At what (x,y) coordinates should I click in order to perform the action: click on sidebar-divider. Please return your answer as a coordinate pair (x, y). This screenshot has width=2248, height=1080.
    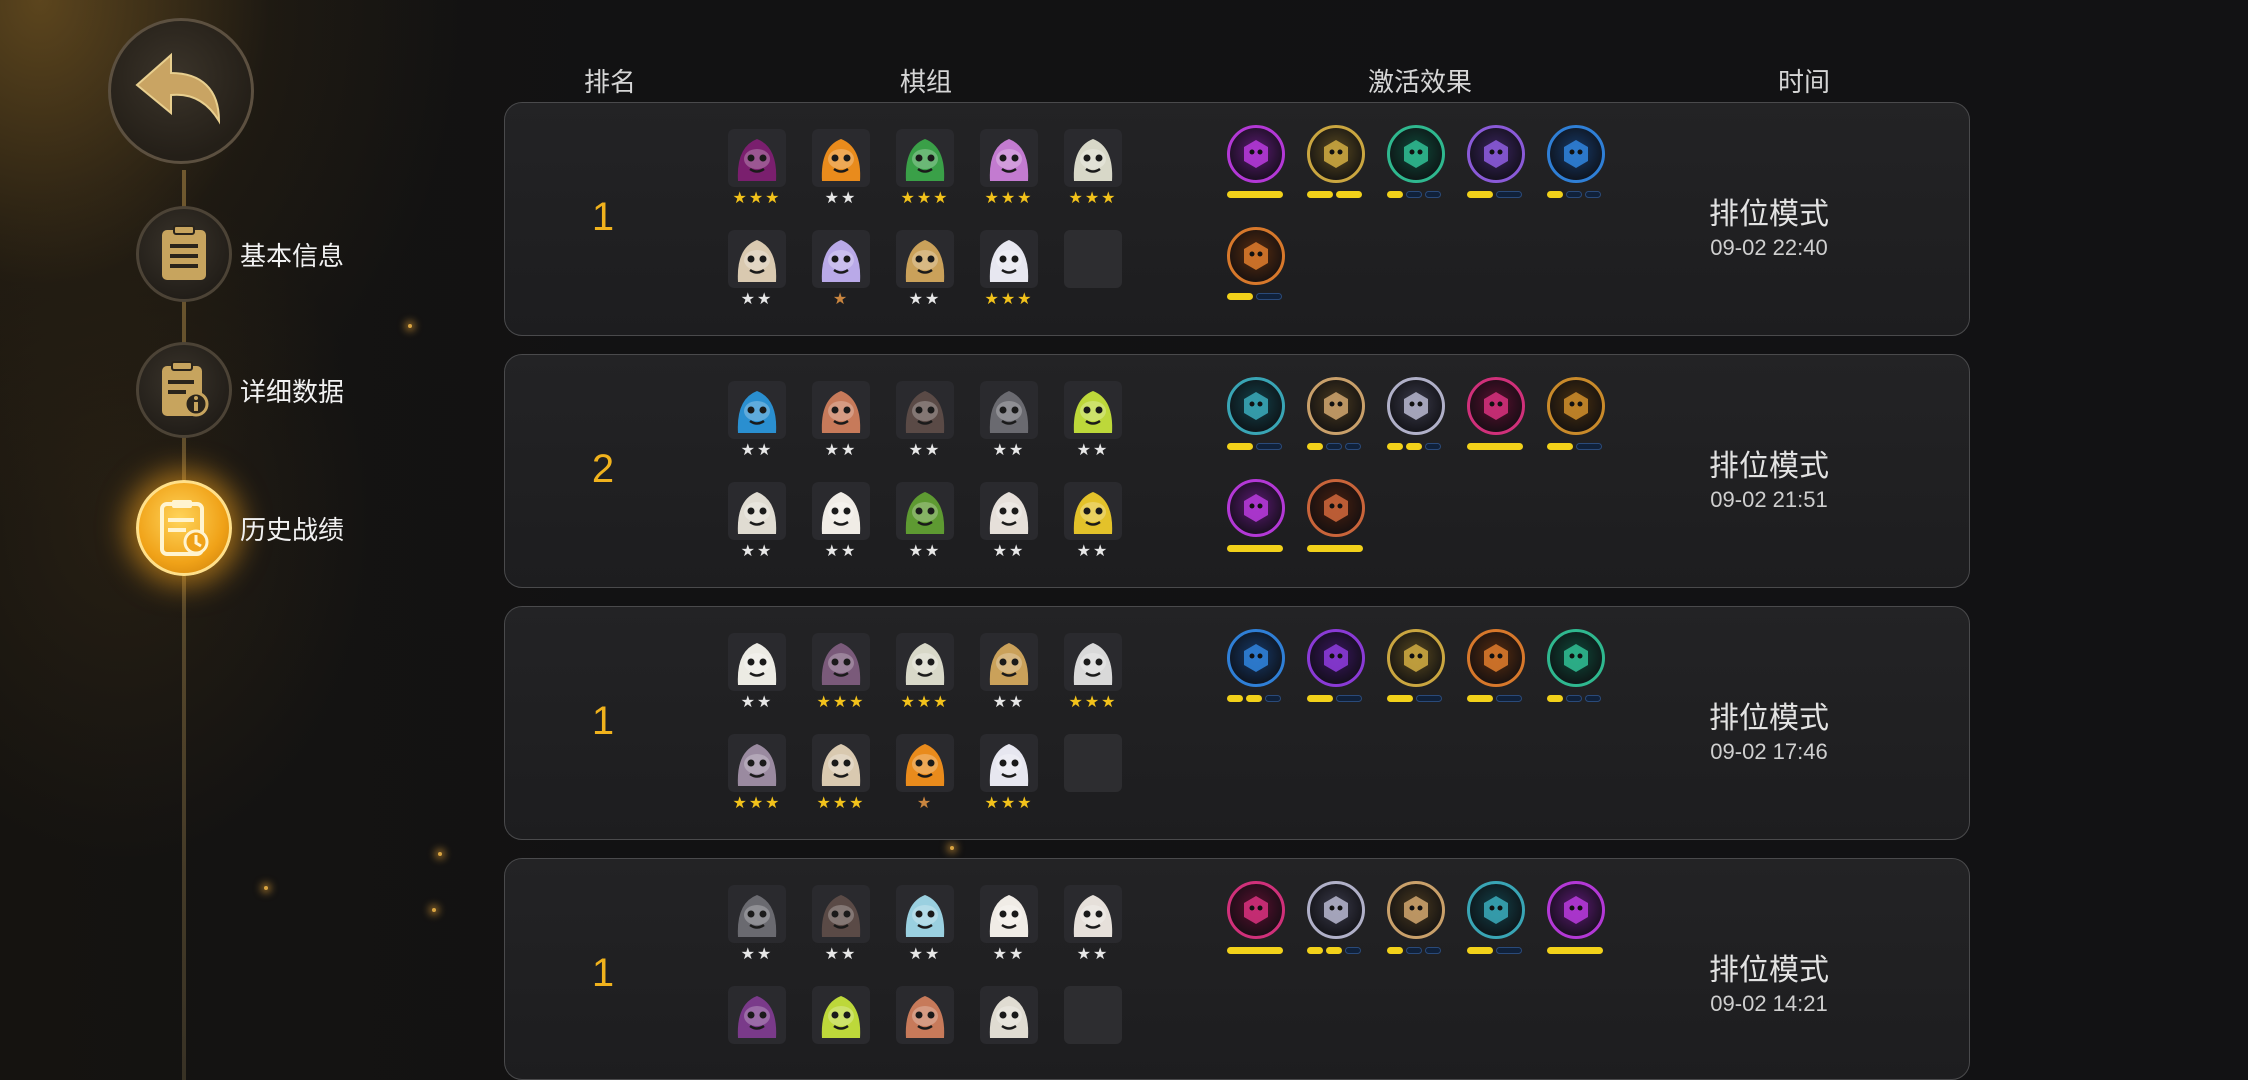
    Looking at the image, I should click on (184, 625).